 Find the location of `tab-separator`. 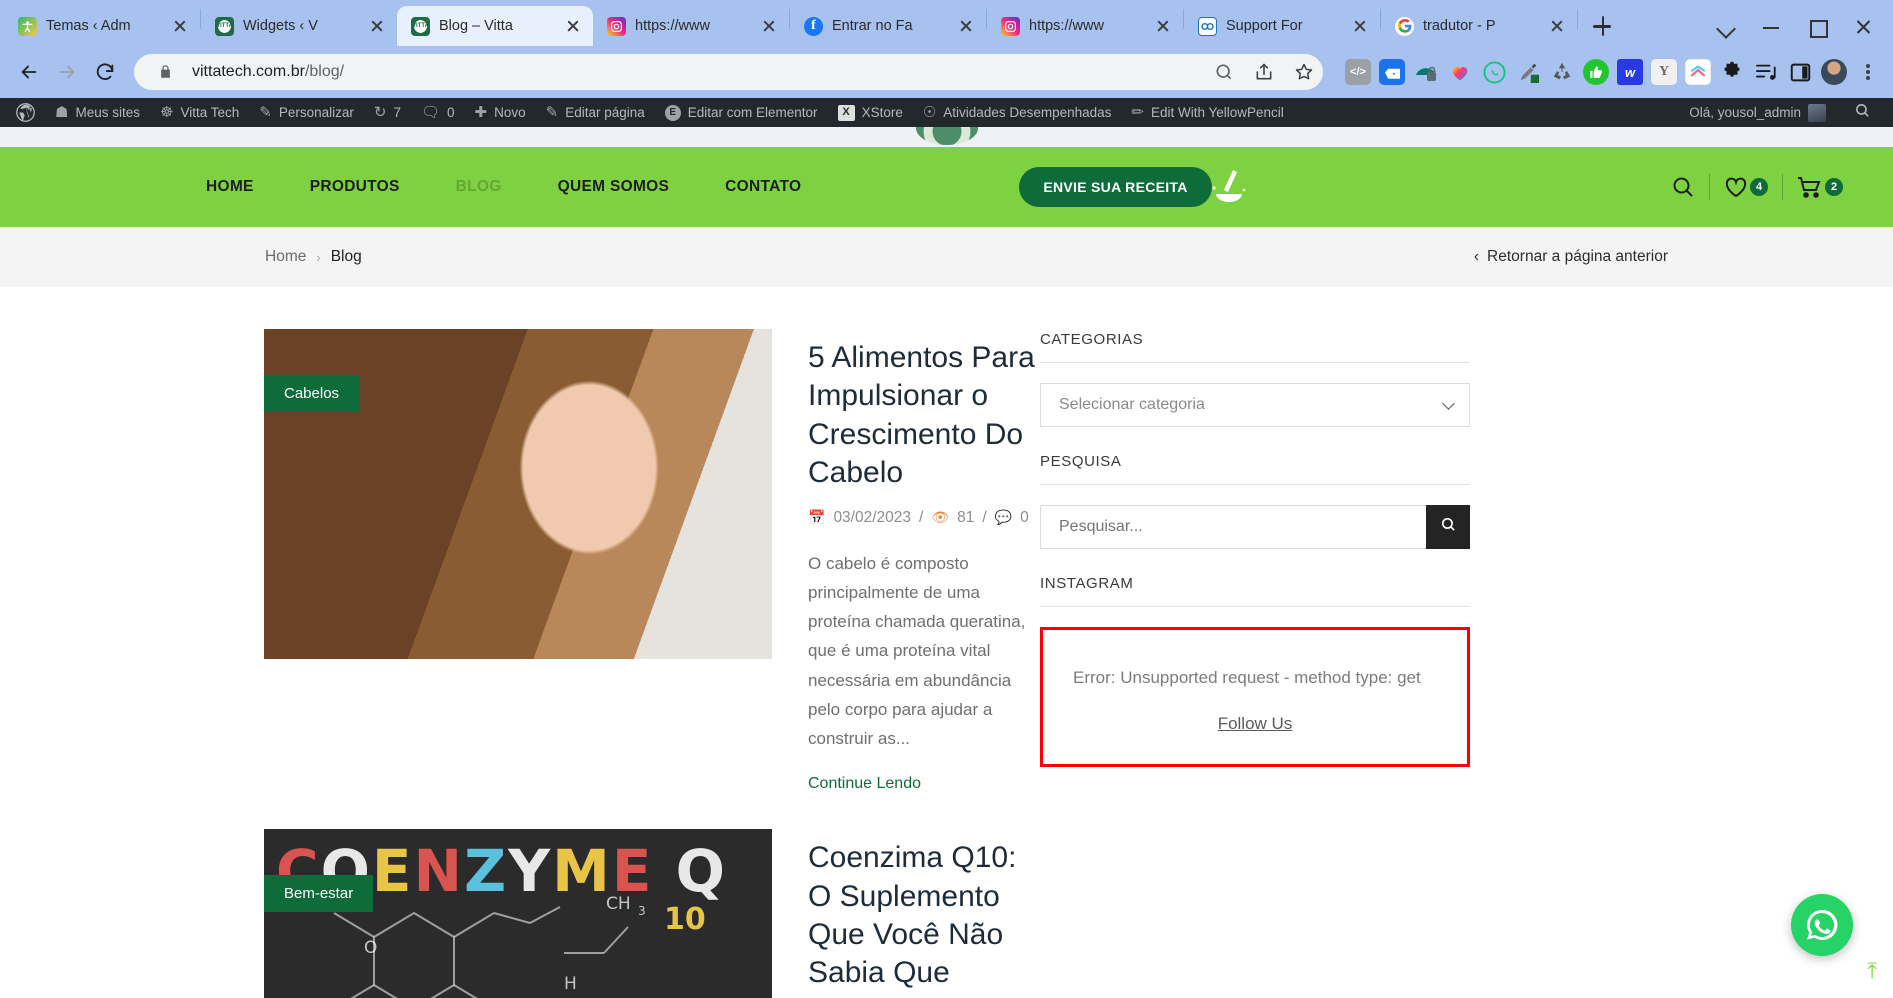

tab-separator is located at coordinates (1577, 18).